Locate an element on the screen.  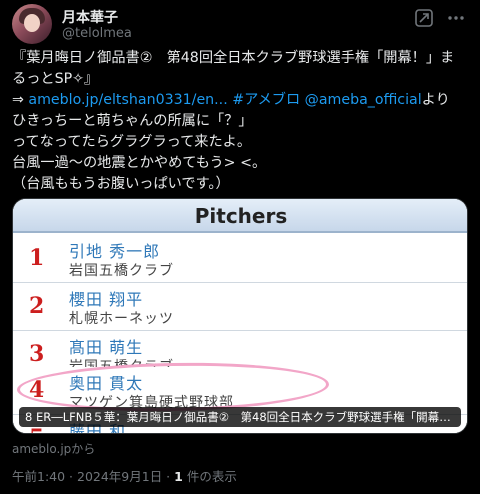
more-icon is located at coordinates (456, 18).